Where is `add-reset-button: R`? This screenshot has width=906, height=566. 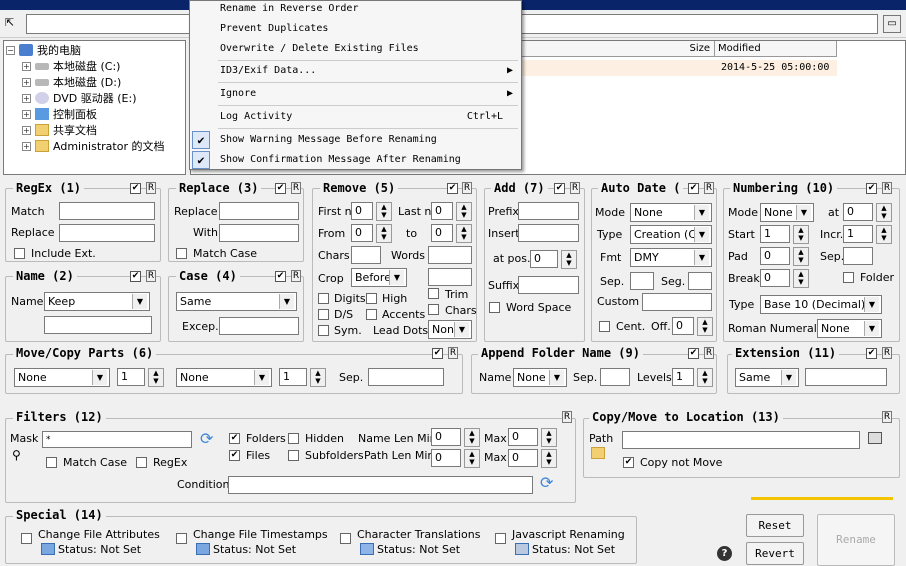
add-reset-button: R is located at coordinates (575, 188).